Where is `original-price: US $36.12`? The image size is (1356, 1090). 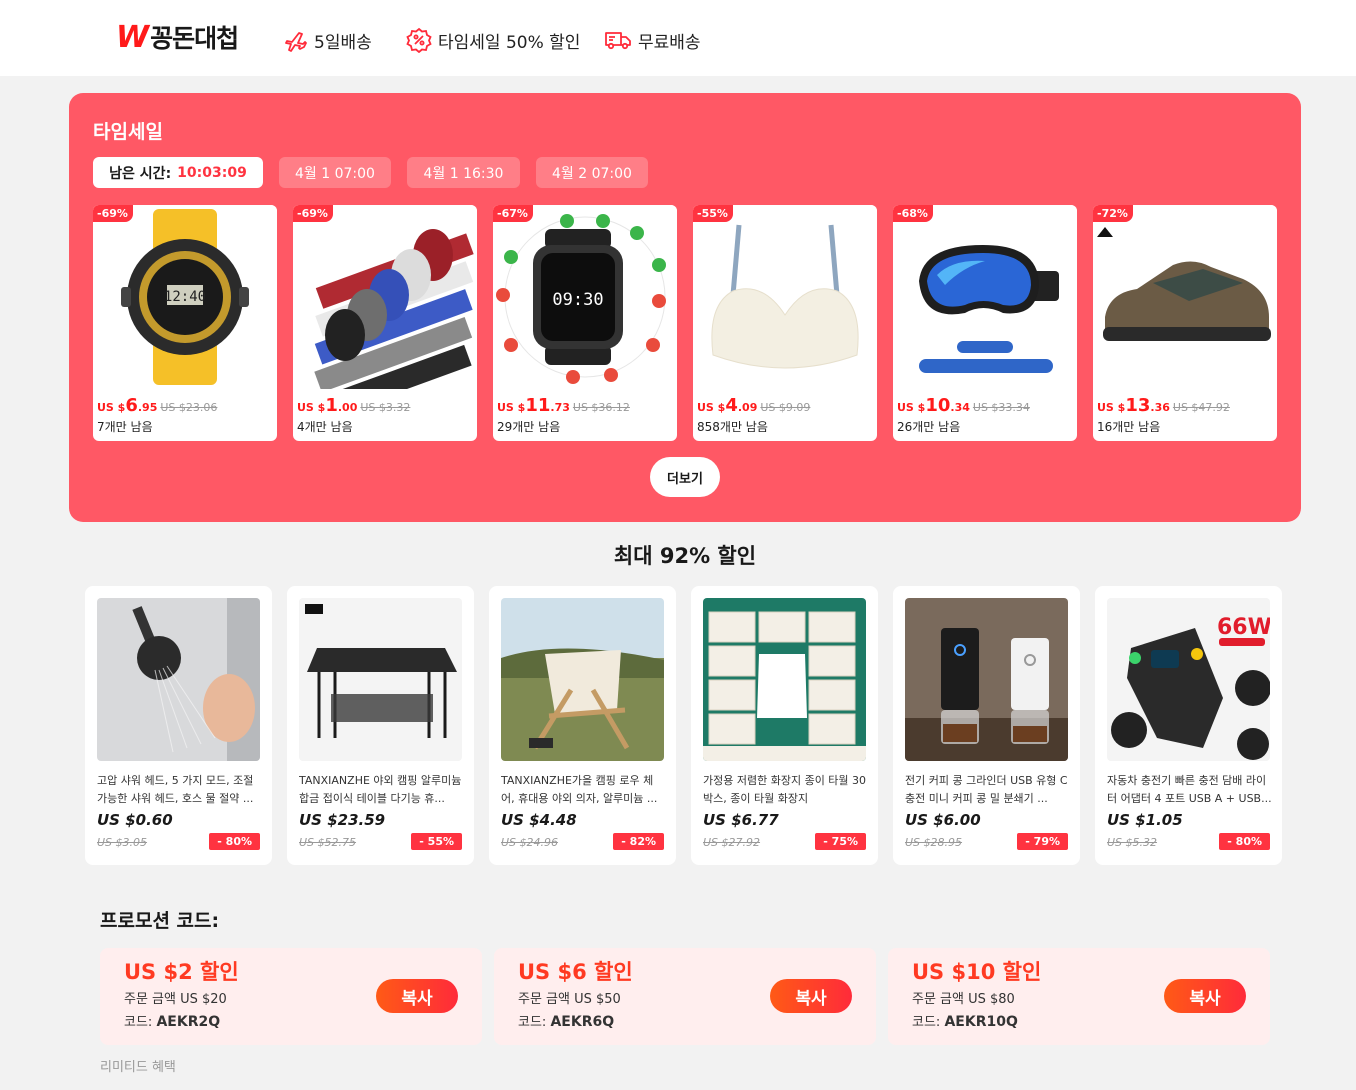
original-price: US $36.12 is located at coordinates (601, 407).